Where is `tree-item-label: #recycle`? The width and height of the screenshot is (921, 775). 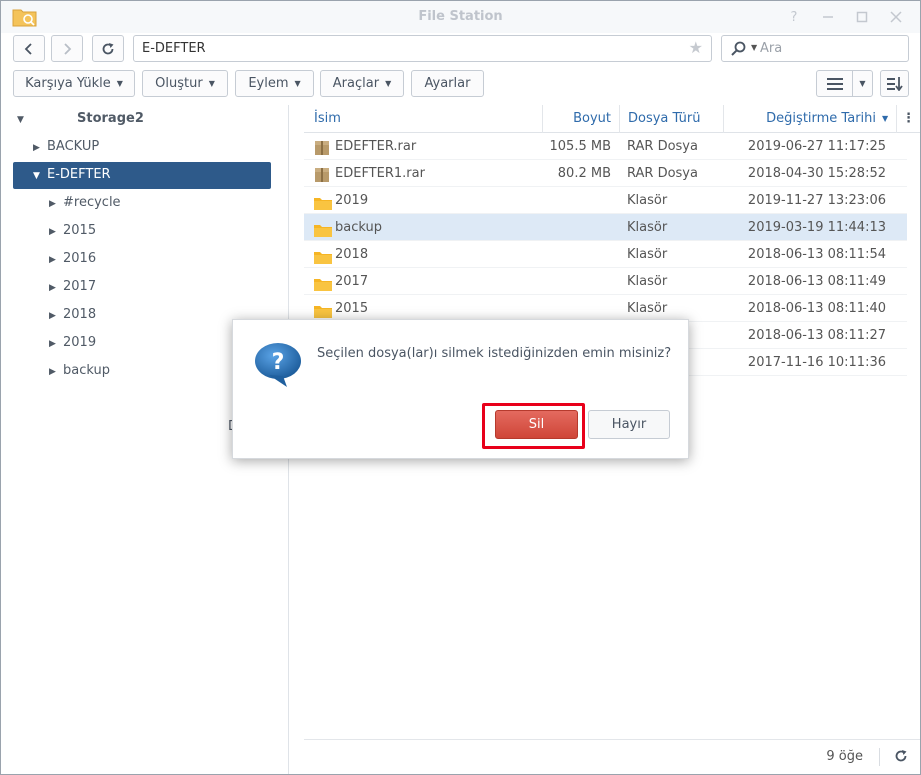 tree-item-label: #recycle is located at coordinates (92, 202).